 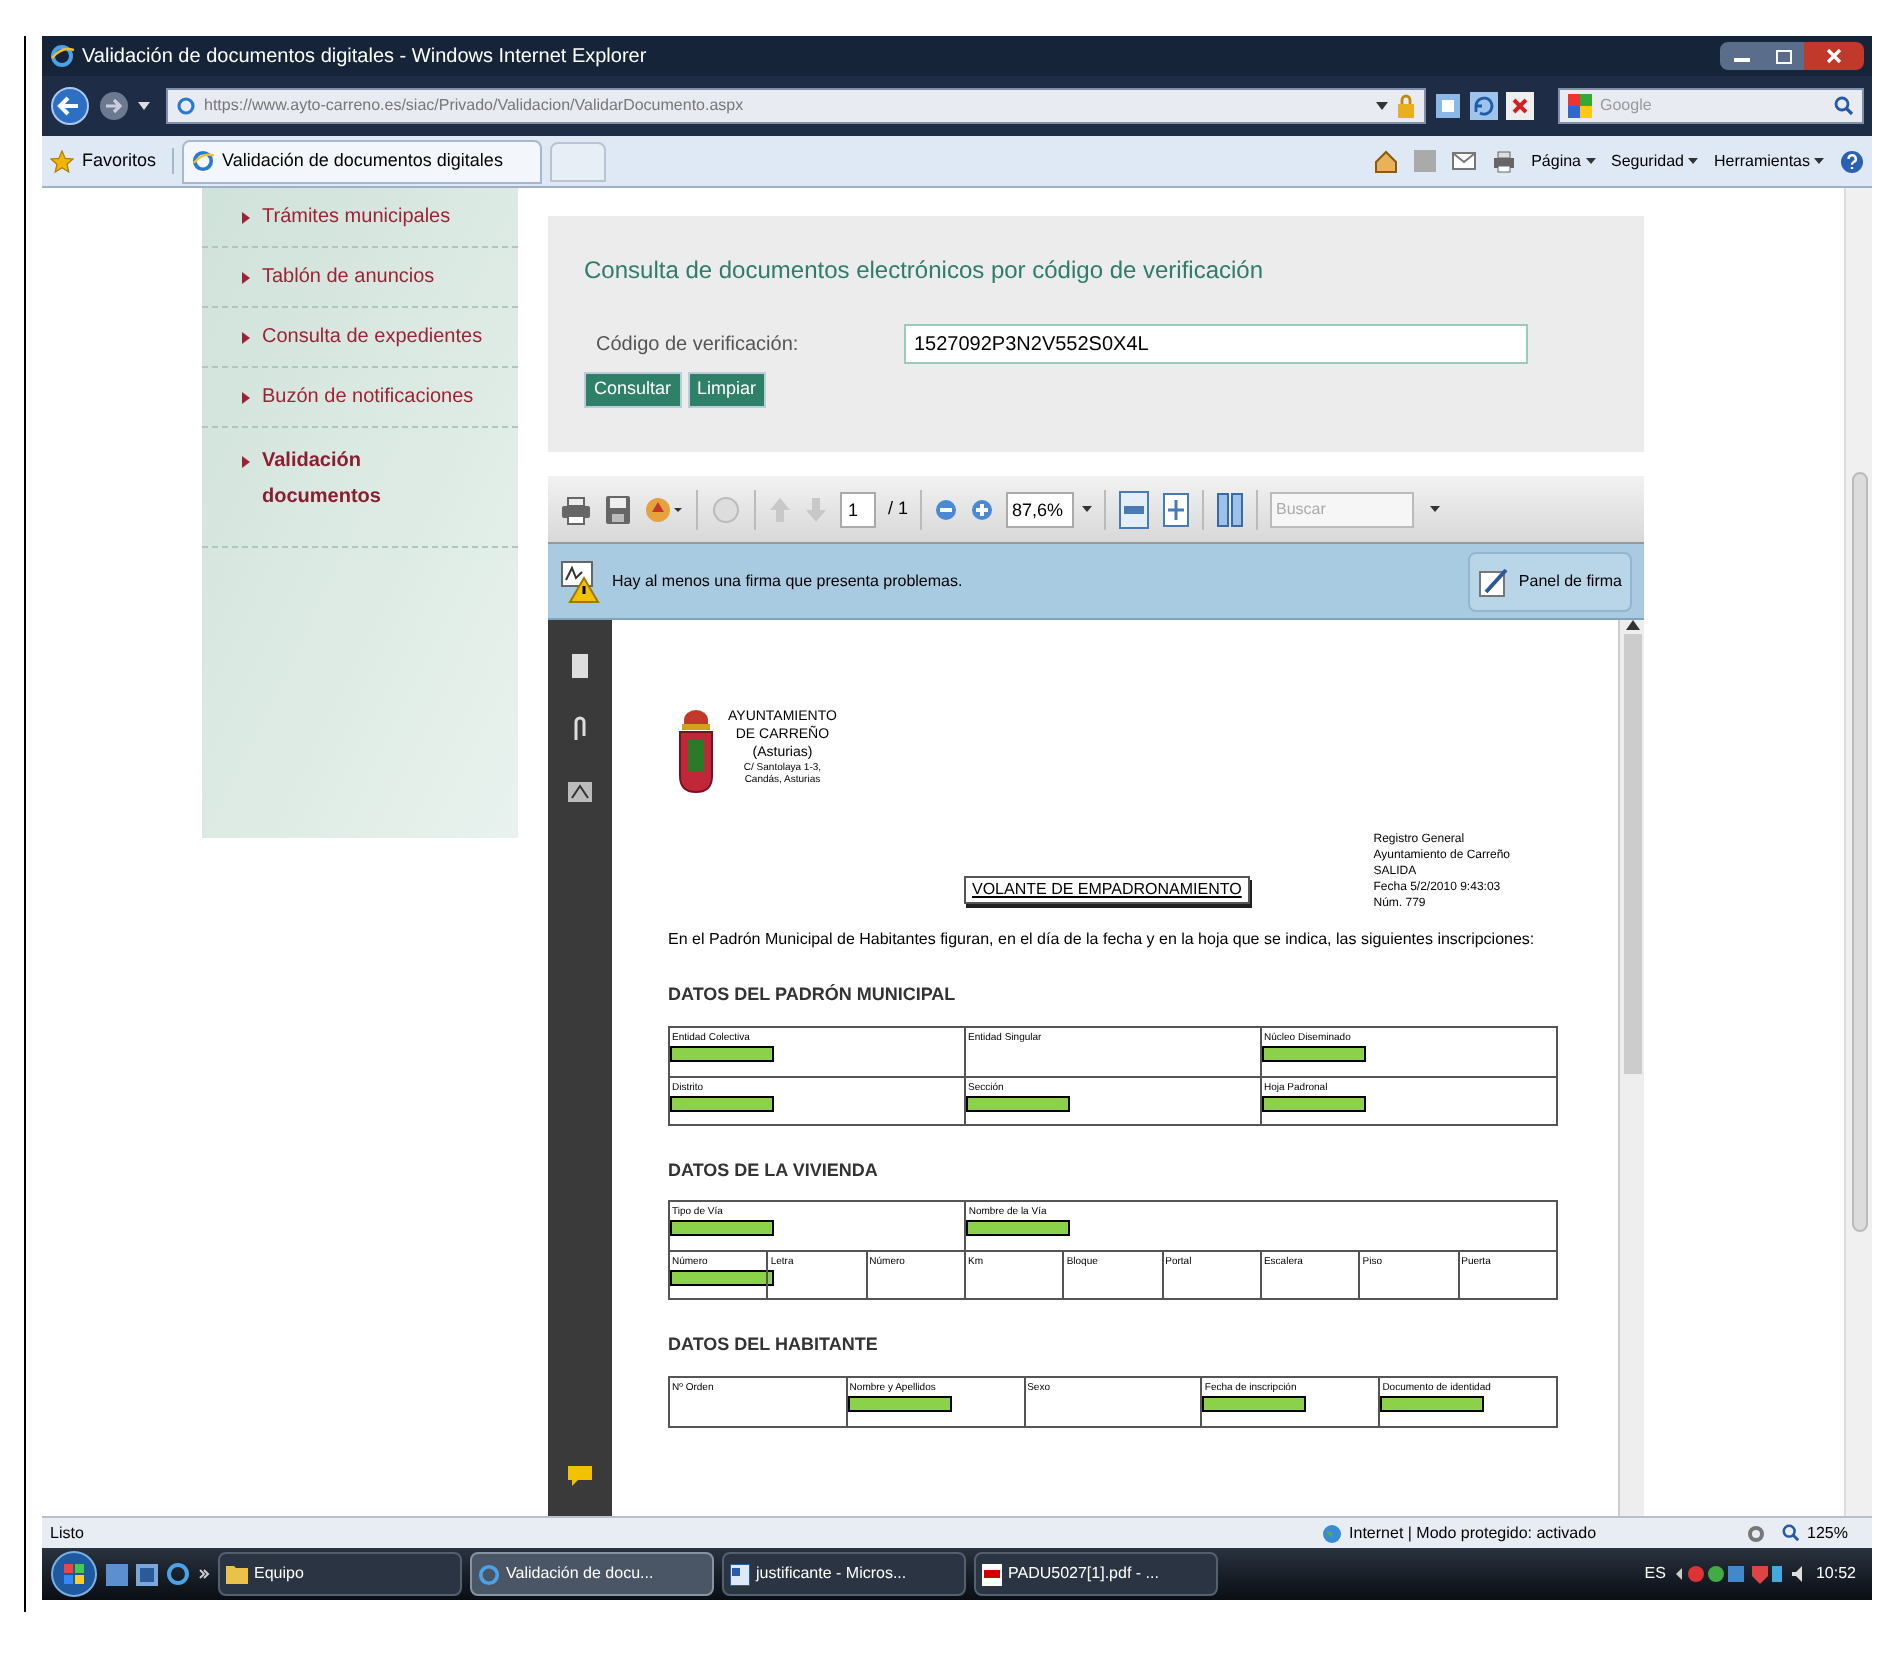 What do you see at coordinates (787, 581) in the screenshot?
I see `signature-warning-text: Hay al menos una firma que presenta problemas.` at bounding box center [787, 581].